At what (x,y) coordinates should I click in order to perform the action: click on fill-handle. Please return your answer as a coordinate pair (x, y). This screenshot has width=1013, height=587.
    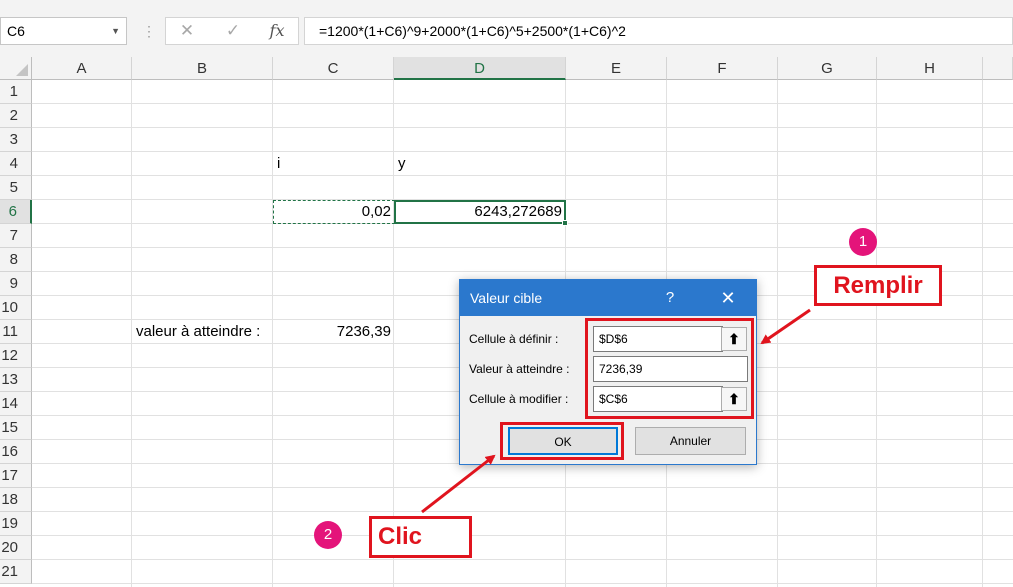
    Looking at the image, I should click on (565, 223).